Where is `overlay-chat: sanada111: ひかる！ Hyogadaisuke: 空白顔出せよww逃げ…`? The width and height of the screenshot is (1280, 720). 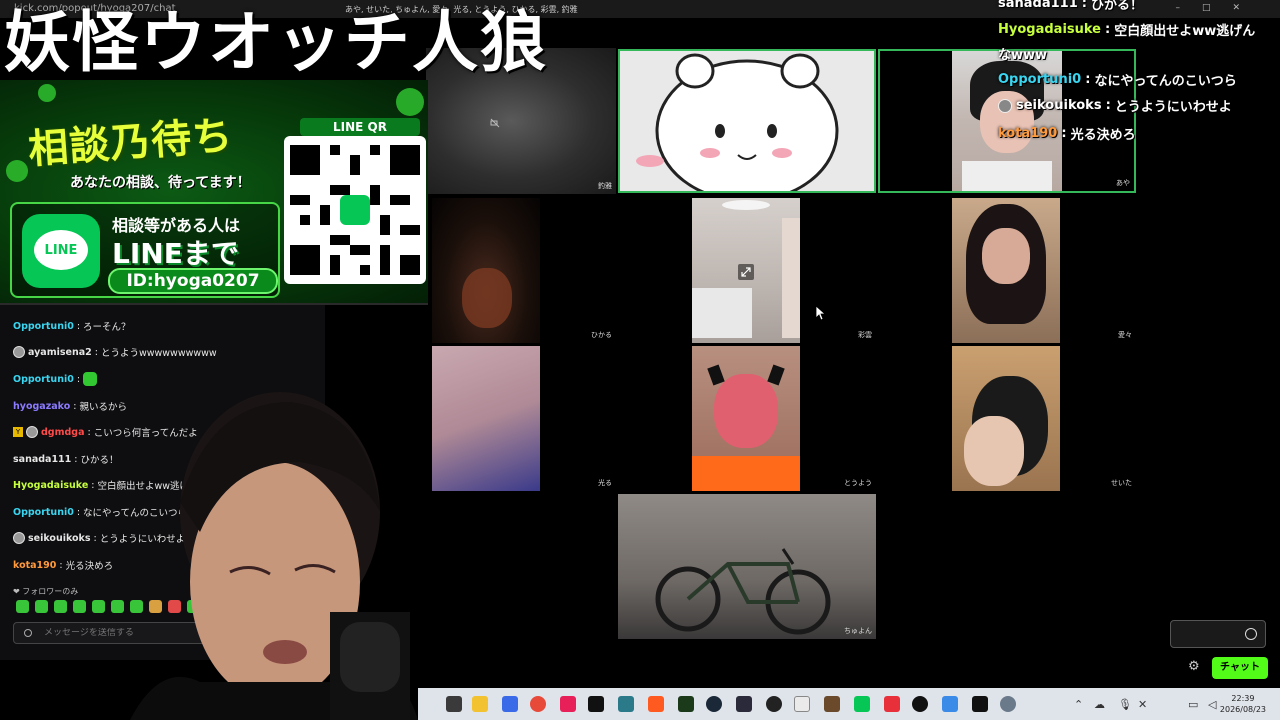
overlay-chat: sanada111: ひかる！ Hyogadaisuke: 空白顔出せよww逃げ… is located at coordinates (1136, 80).